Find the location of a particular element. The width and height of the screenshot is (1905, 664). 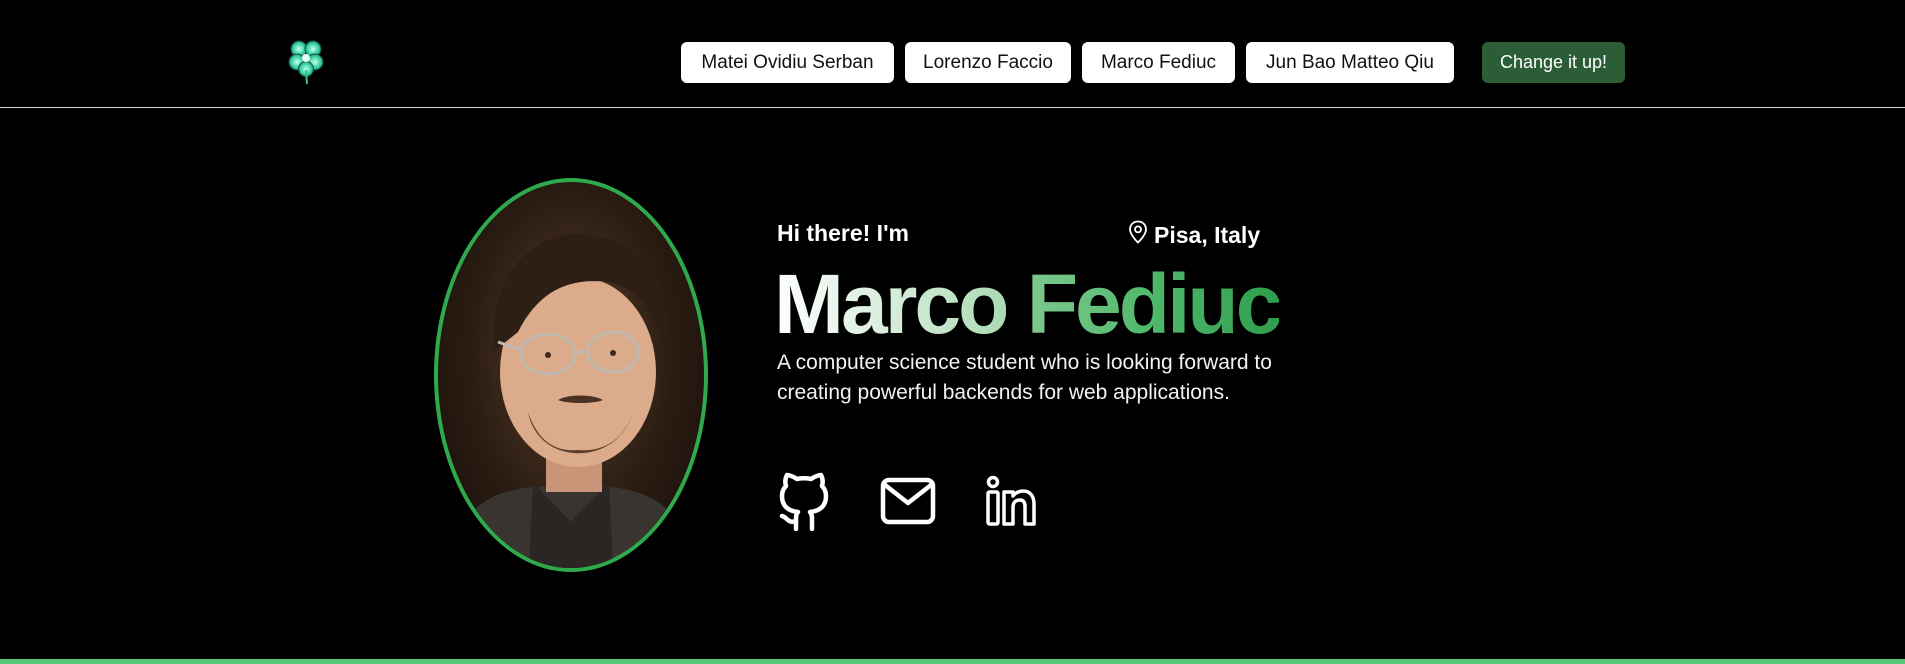

github-icon is located at coordinates (804, 501).